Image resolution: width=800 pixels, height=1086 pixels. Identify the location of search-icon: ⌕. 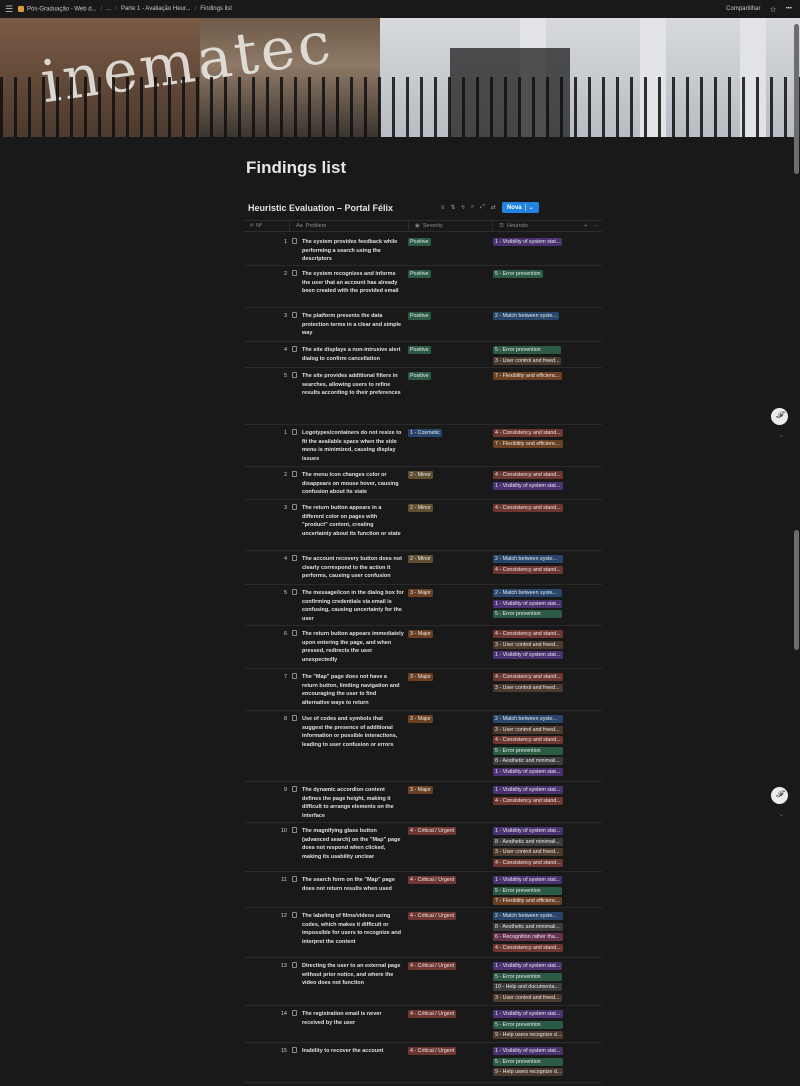
(472, 207).